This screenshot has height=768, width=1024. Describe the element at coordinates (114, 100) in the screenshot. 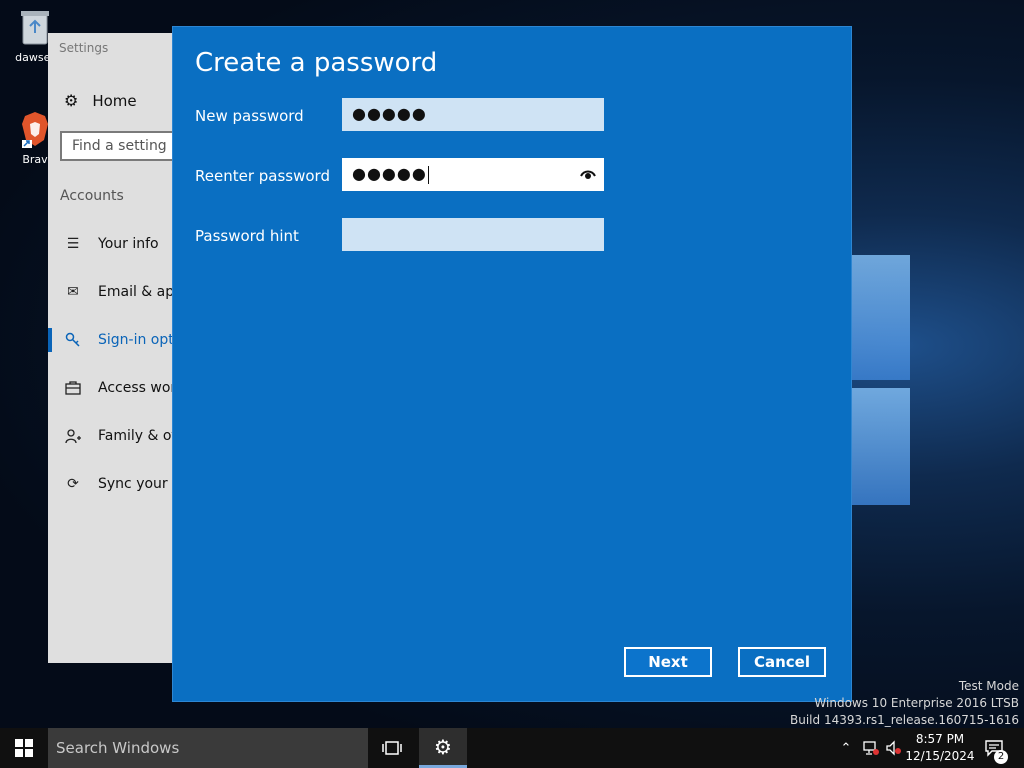

I see `home-label: Home` at that location.